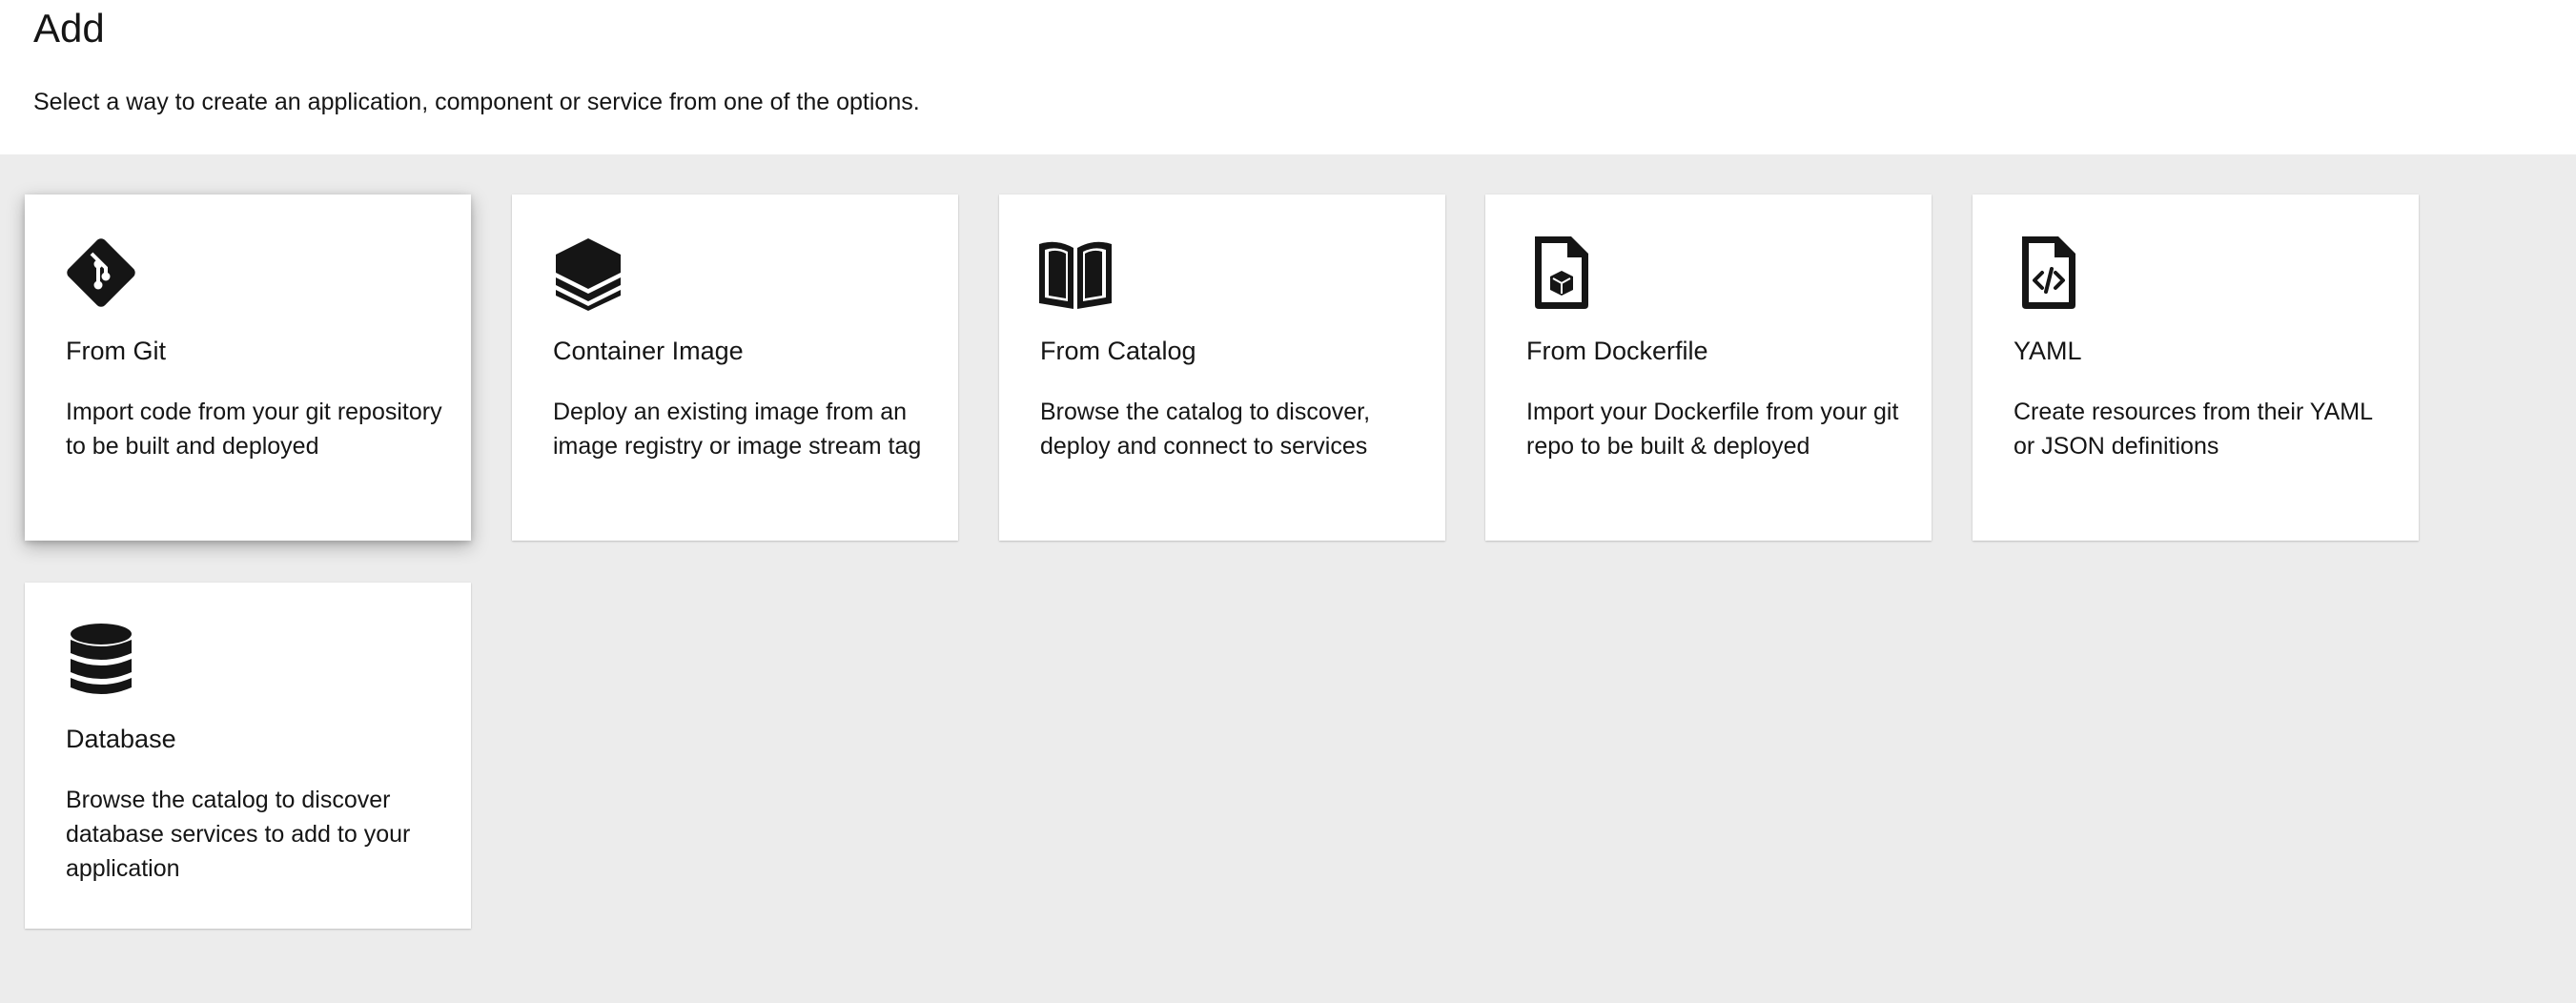 The height and width of the screenshot is (1003, 2576). Describe the element at coordinates (1561, 273) in the screenshot. I see `dockerfile-icon` at that location.